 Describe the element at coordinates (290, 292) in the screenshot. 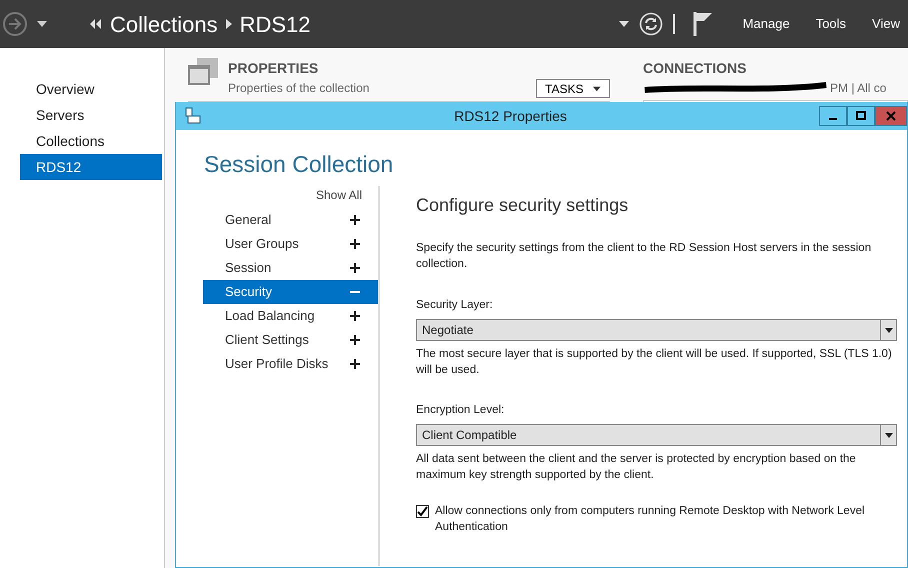

I see `nav-item: Security` at that location.